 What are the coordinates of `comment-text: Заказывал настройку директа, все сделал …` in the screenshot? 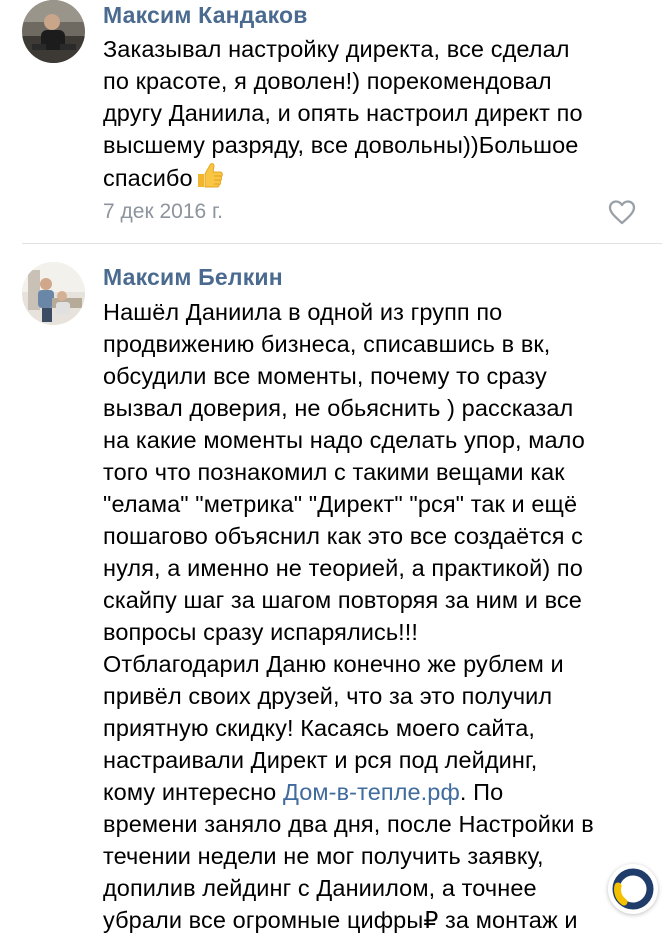 It's located at (373, 113).